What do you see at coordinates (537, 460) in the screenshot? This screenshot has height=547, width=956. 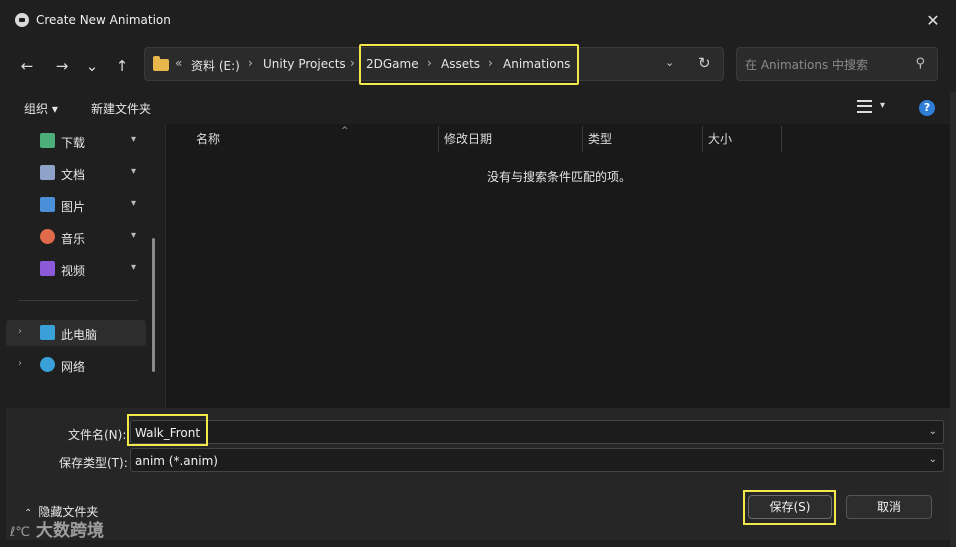 I see `filetype-select: anim (*.anim) ⌄` at bounding box center [537, 460].